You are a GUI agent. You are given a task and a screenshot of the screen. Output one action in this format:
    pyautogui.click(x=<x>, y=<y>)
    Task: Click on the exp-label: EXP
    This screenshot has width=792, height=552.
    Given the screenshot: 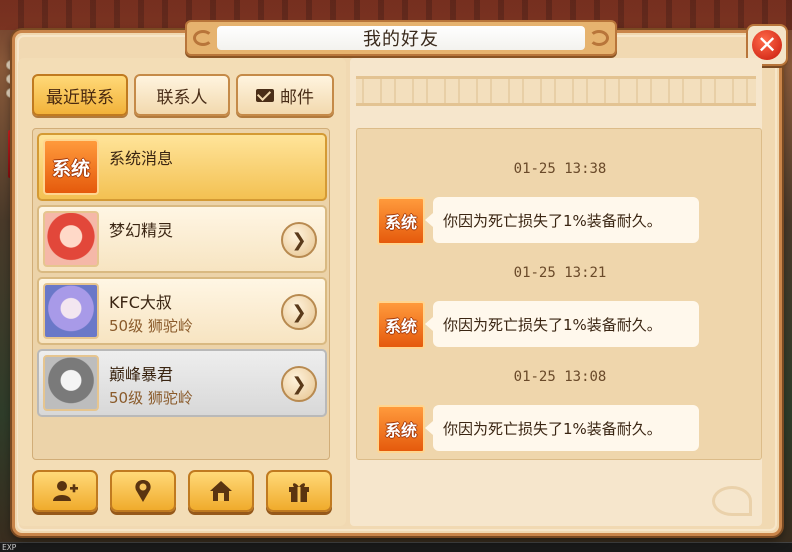 What is the action you would take?
    pyautogui.click(x=9, y=547)
    